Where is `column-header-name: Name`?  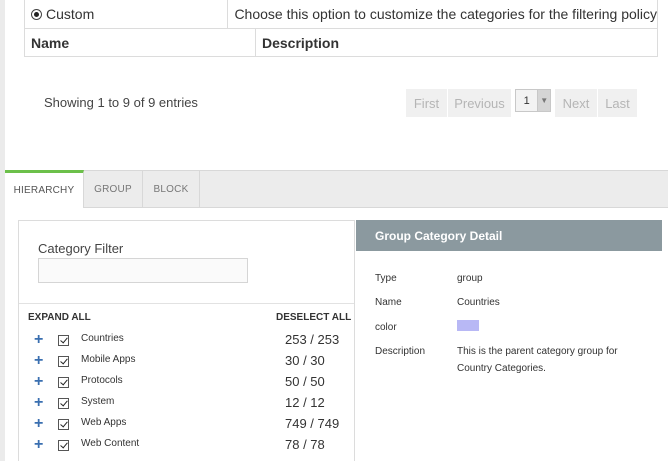
column-header-name: Name is located at coordinates (140, 42).